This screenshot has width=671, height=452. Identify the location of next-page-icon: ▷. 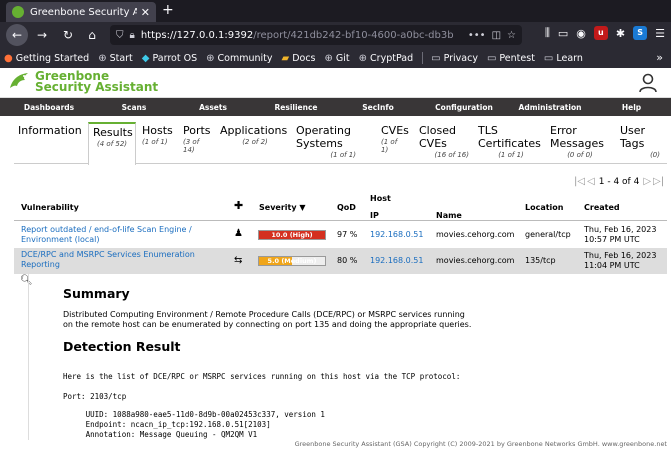
(647, 181).